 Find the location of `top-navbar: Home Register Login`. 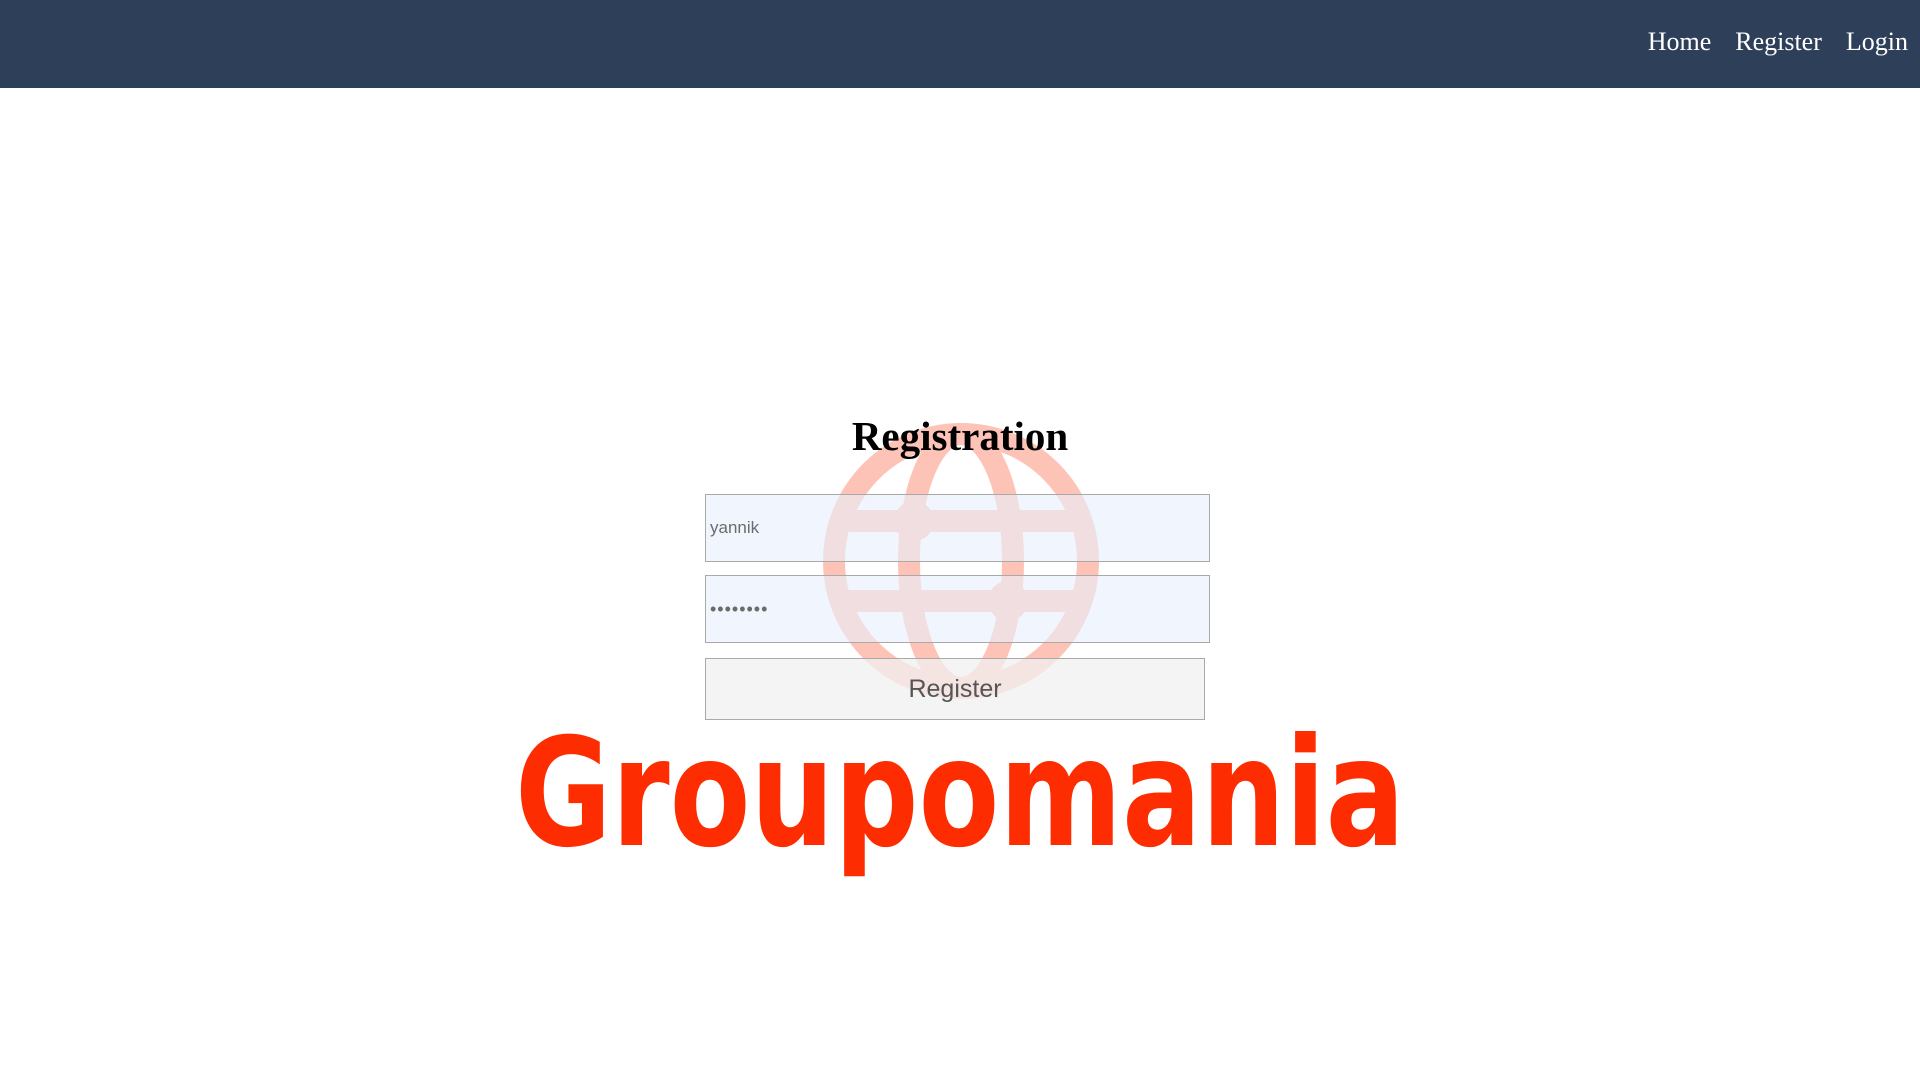

top-navbar: Home Register Login is located at coordinates (960, 44).